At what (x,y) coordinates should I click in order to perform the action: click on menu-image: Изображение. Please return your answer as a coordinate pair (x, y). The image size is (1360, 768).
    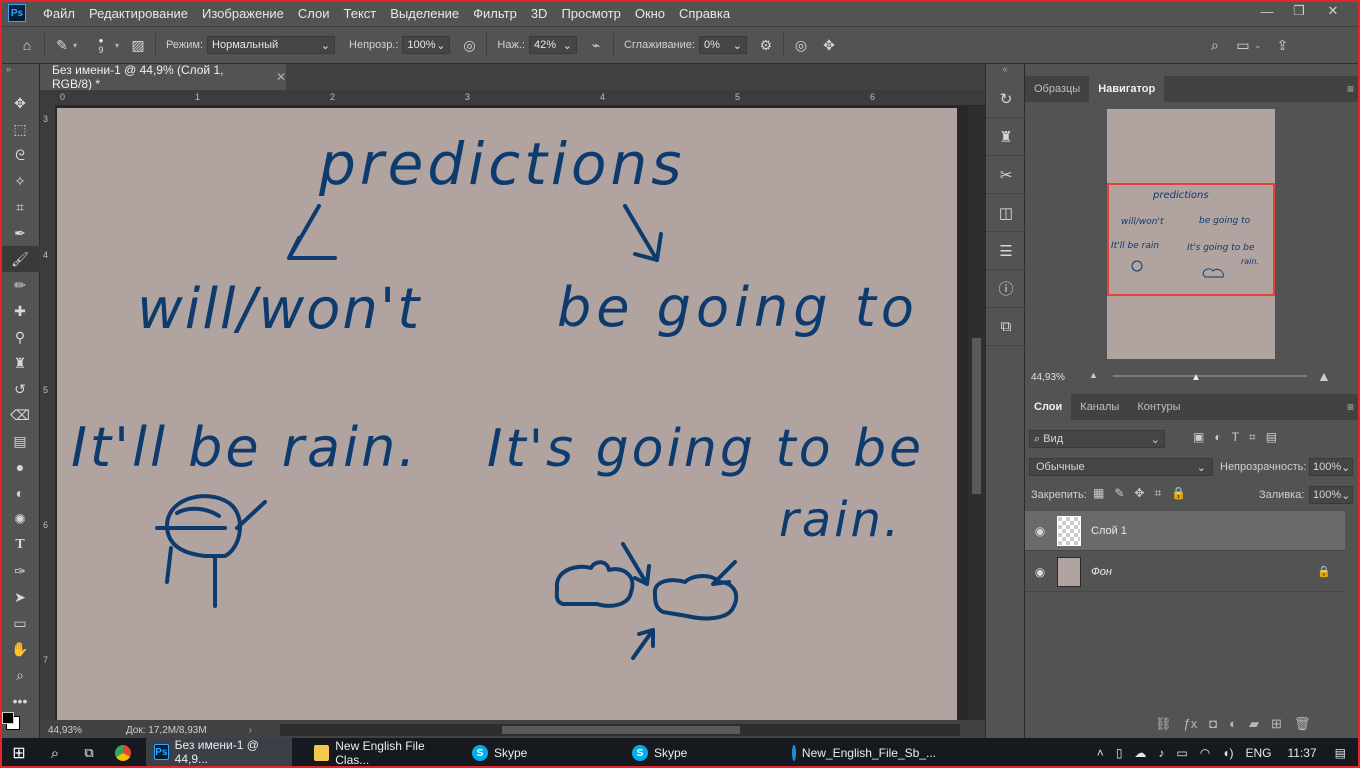
    Looking at the image, I should click on (243, 13).